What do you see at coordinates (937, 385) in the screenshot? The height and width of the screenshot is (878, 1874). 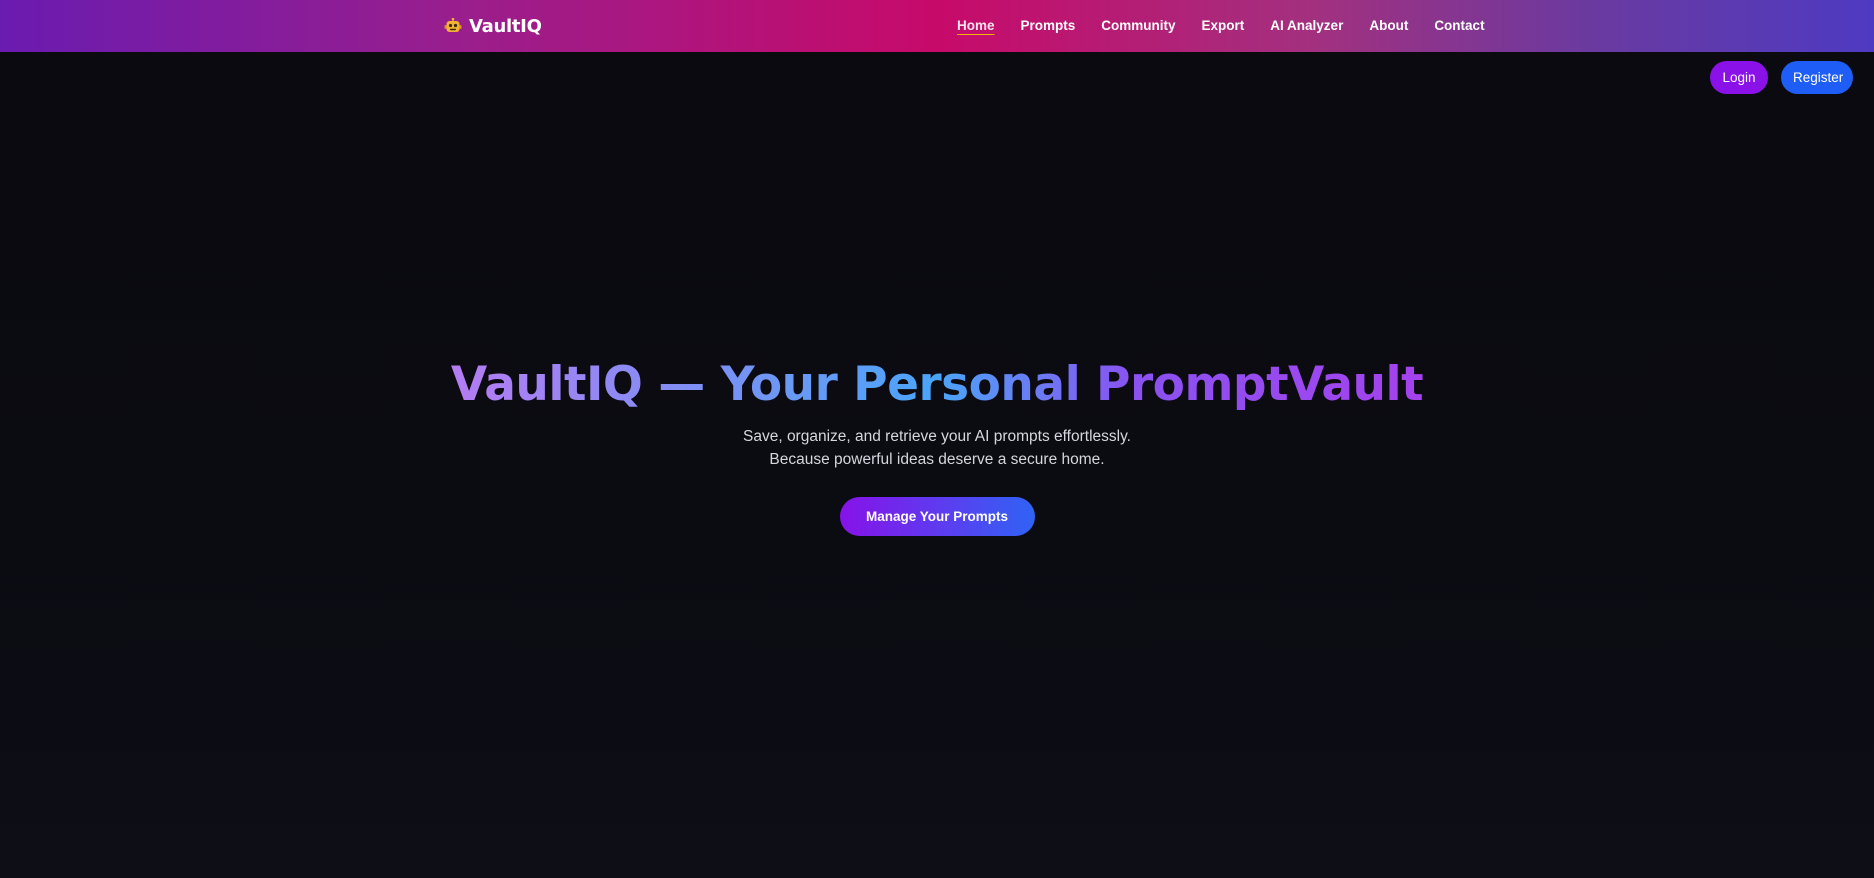 I see `hero-title: VaultIQ — Your Personal PromptVault` at bounding box center [937, 385].